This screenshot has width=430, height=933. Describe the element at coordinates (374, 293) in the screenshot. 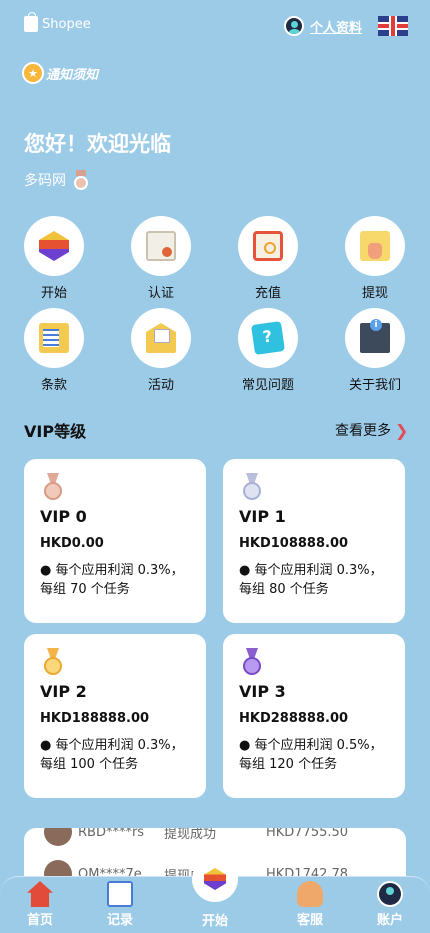

I see `menu-label: 提现` at that location.